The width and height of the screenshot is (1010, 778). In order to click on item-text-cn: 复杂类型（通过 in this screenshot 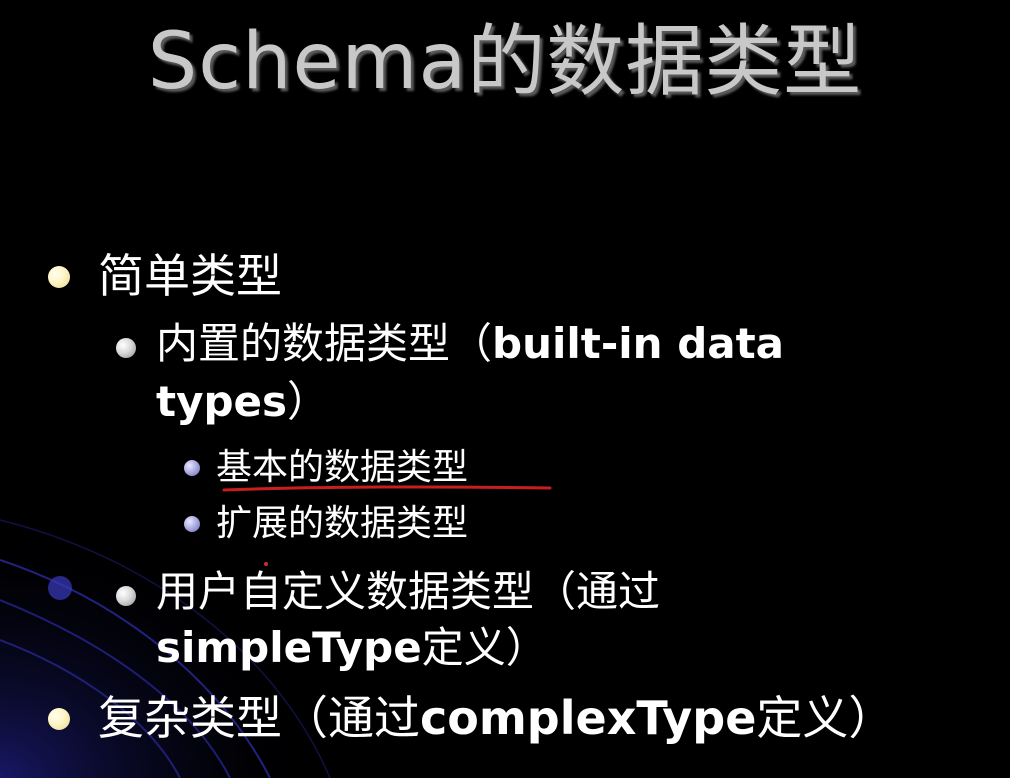, I will do `click(259, 718)`.